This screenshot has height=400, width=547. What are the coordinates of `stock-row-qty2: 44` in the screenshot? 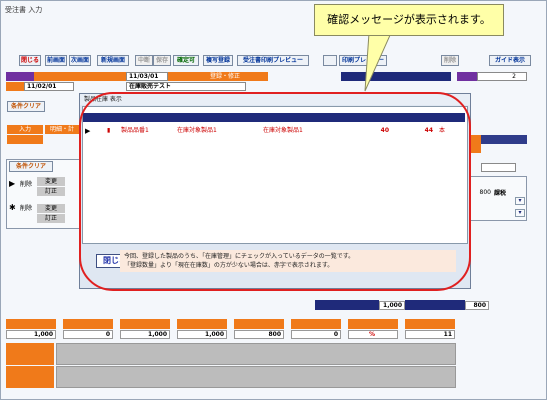 It's located at (428, 130).